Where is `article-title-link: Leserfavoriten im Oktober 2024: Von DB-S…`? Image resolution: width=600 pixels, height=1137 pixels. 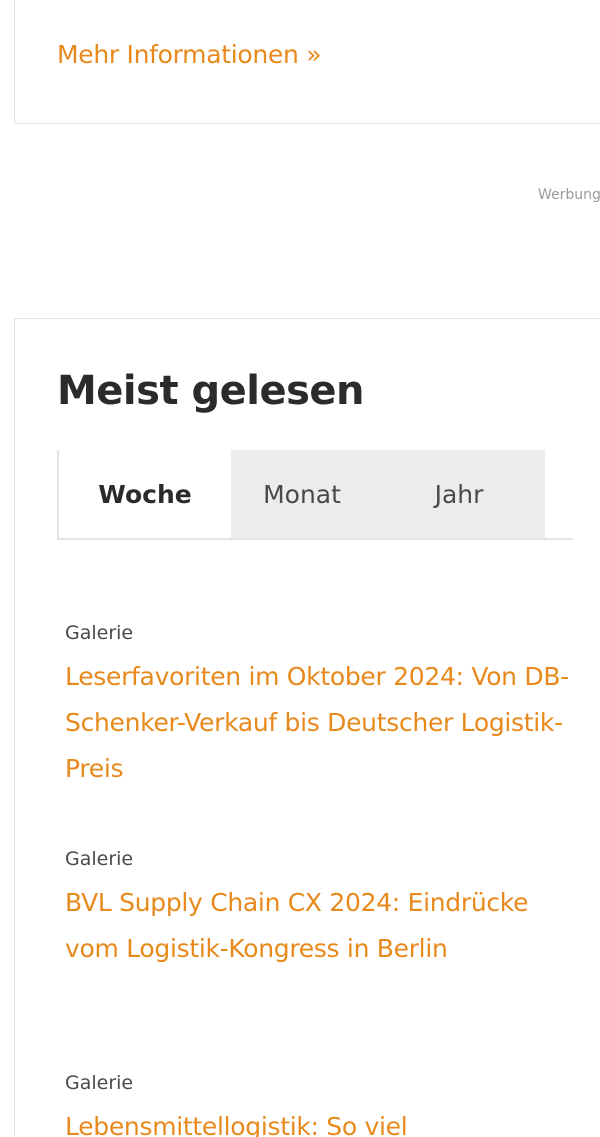 article-title-link: Leserfavoriten im Oktober 2024: Von DB-S… is located at coordinates (325, 723).